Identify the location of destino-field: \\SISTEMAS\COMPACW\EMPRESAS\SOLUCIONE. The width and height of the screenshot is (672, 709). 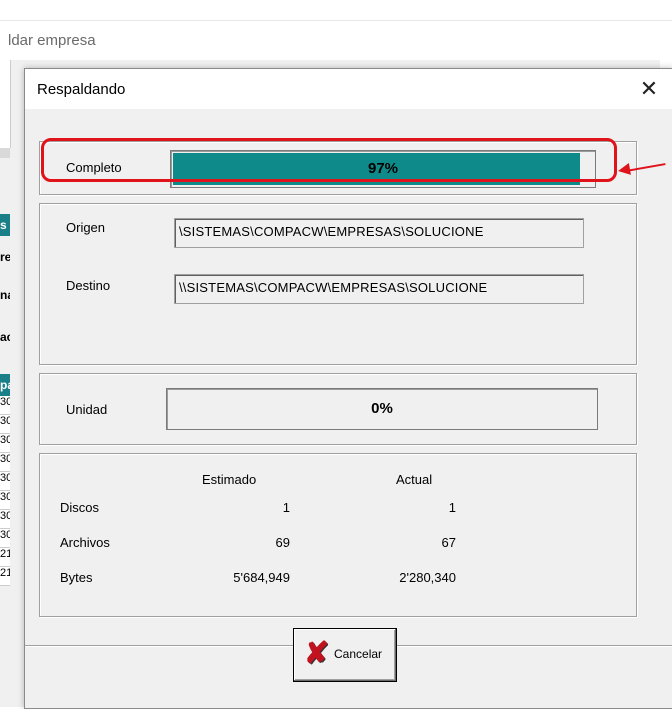
(379, 289).